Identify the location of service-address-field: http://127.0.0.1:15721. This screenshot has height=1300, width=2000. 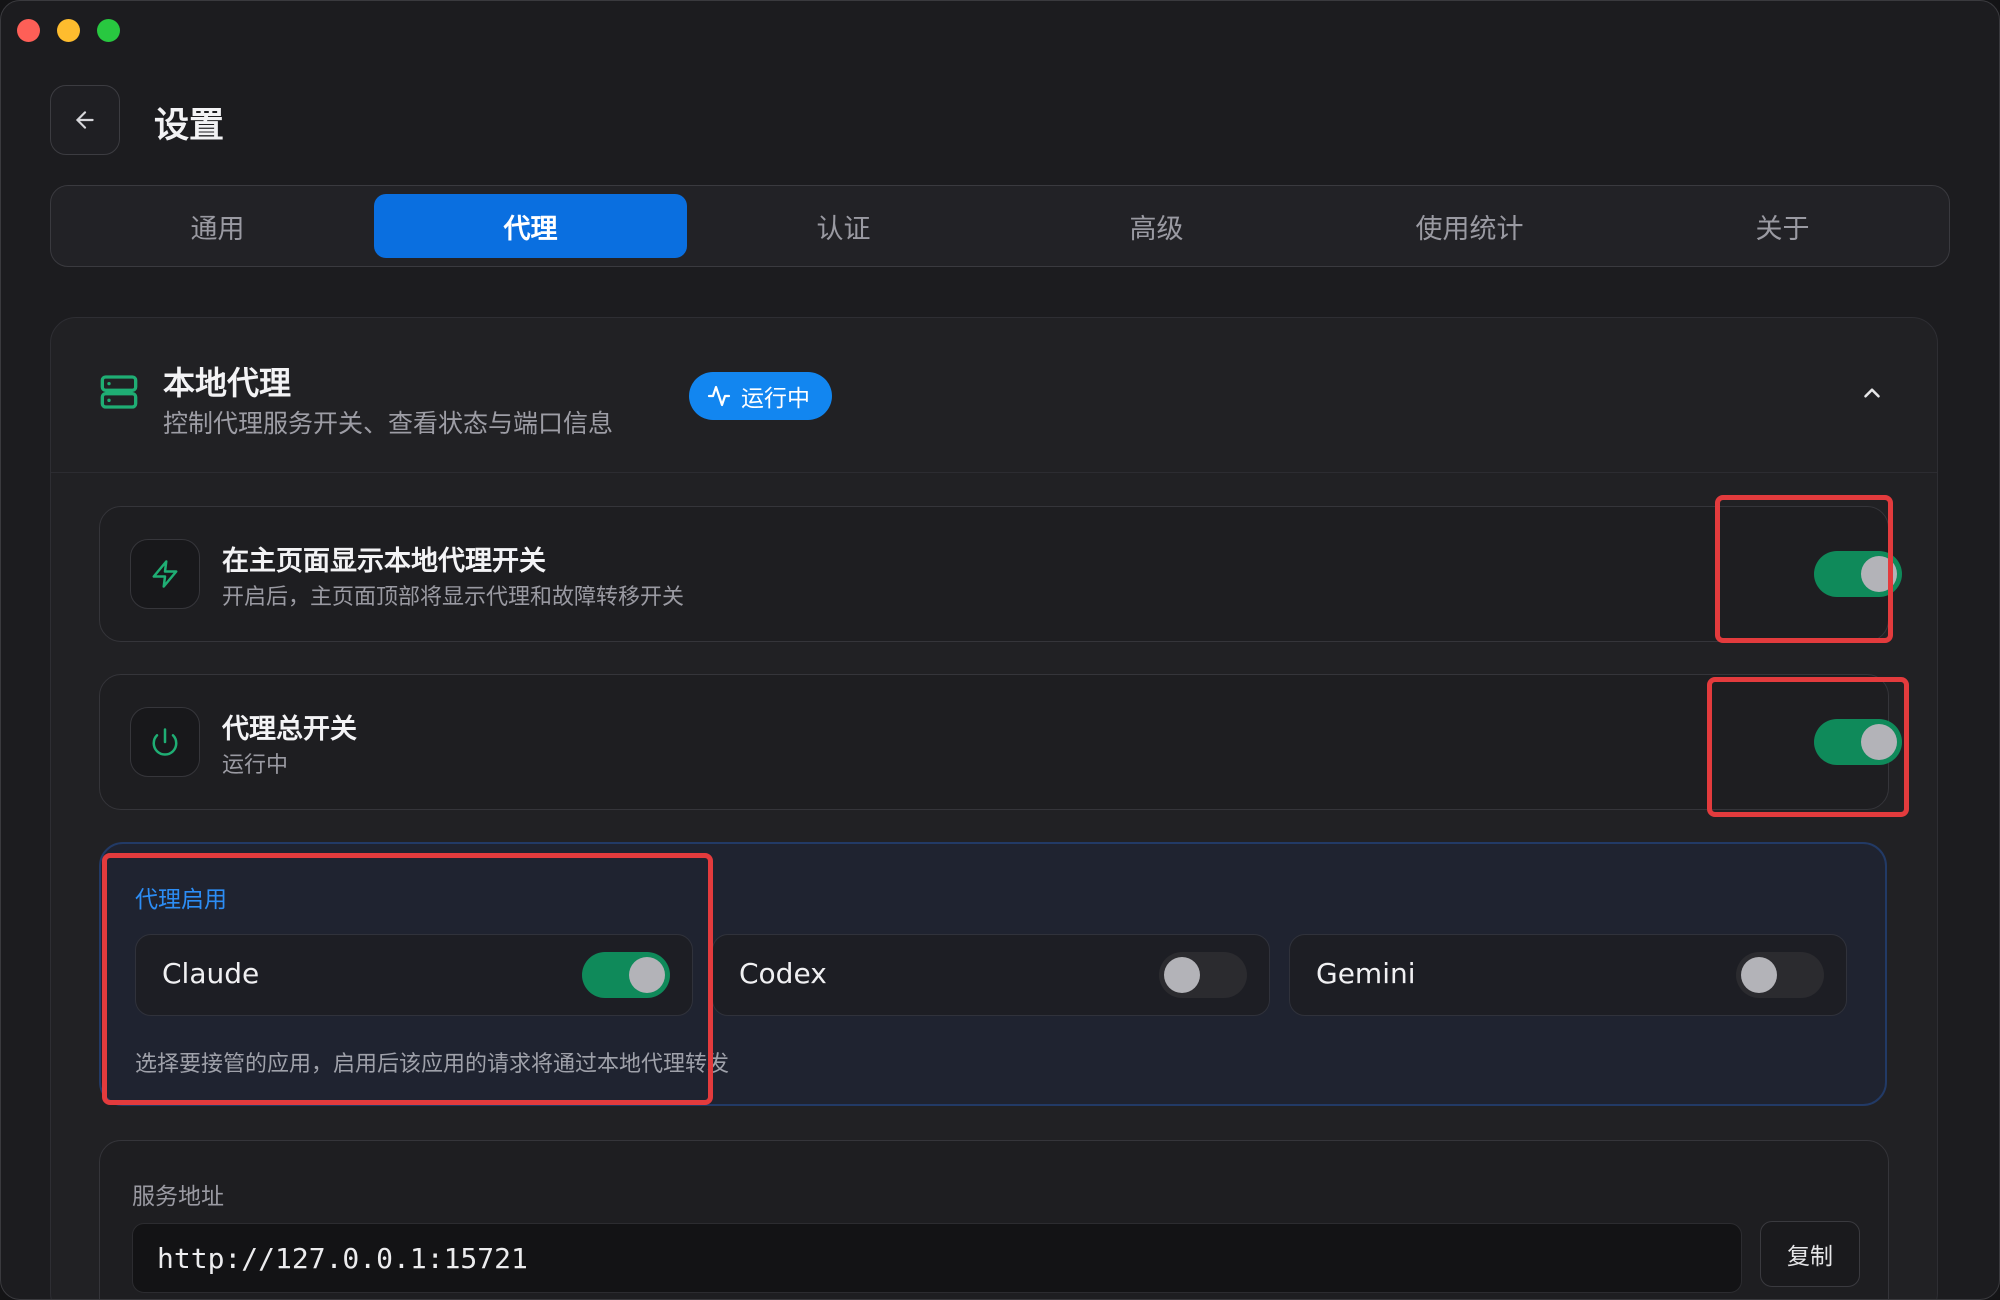
(937, 1258).